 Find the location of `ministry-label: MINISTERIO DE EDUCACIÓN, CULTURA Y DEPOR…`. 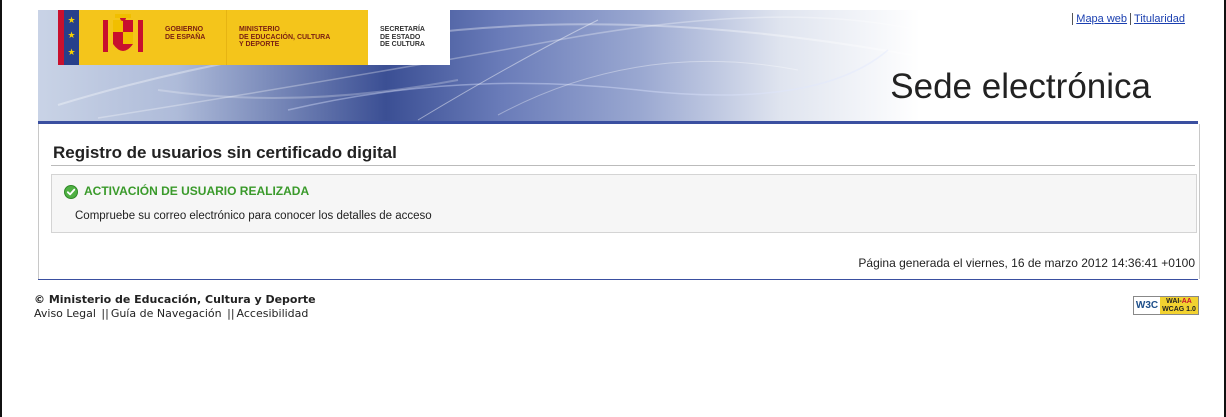

ministry-label: MINISTERIO DE EDUCACIÓN, CULTURA Y DEPOR… is located at coordinates (285, 37).